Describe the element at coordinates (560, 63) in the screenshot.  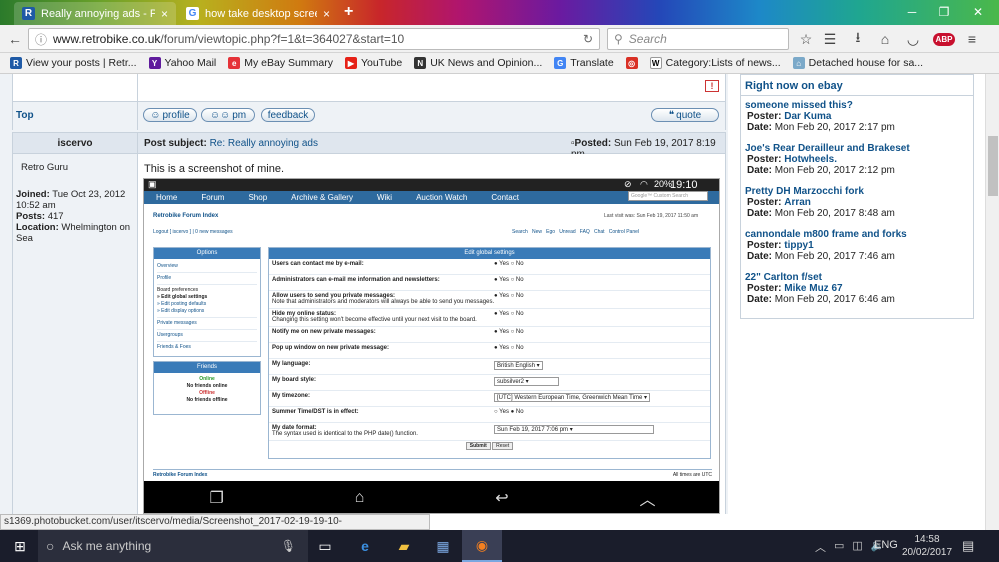
I see `translate-icon: G` at that location.